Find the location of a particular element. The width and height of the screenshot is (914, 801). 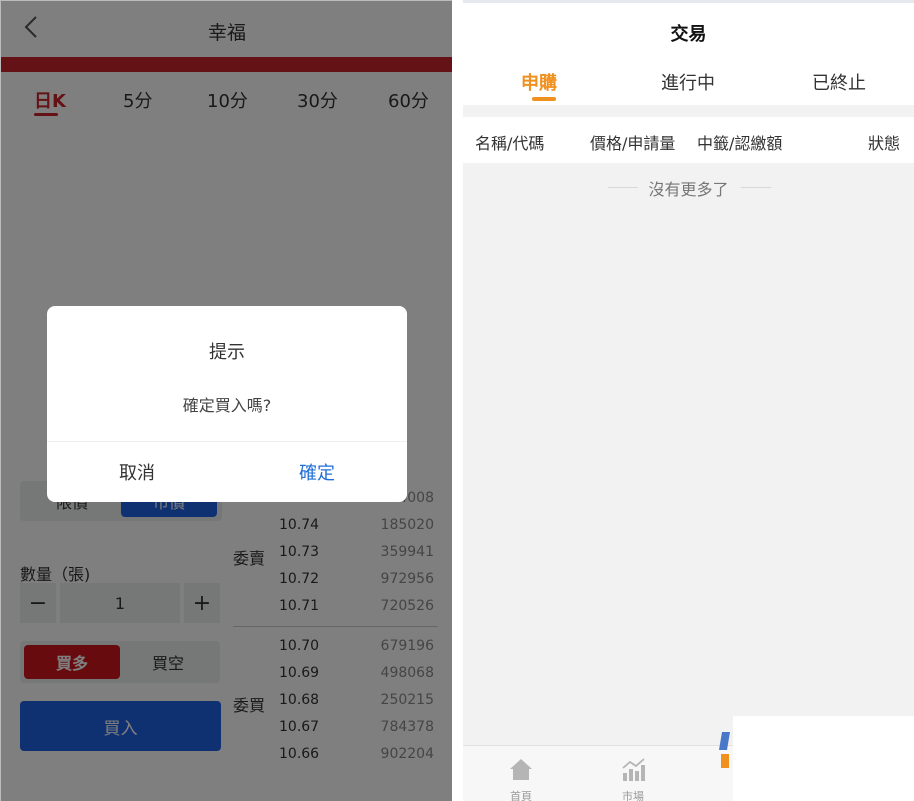

column-name-code: 名稱/代碼 is located at coordinates (510, 143).